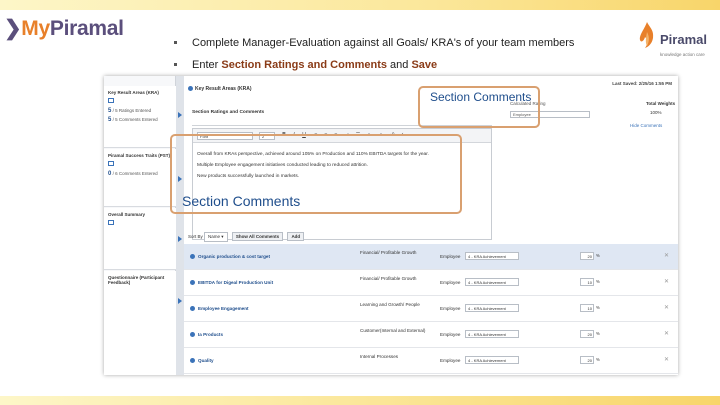 The height and width of the screenshot is (405, 720). Describe the element at coordinates (379, 356) in the screenshot. I see `kra-group: Internal Processes` at that location.